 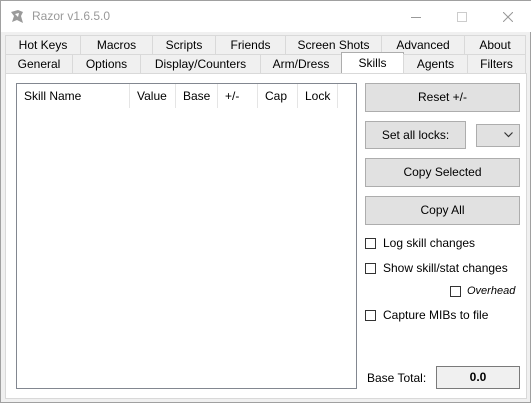 I want to click on close-button, so click(x=508, y=16).